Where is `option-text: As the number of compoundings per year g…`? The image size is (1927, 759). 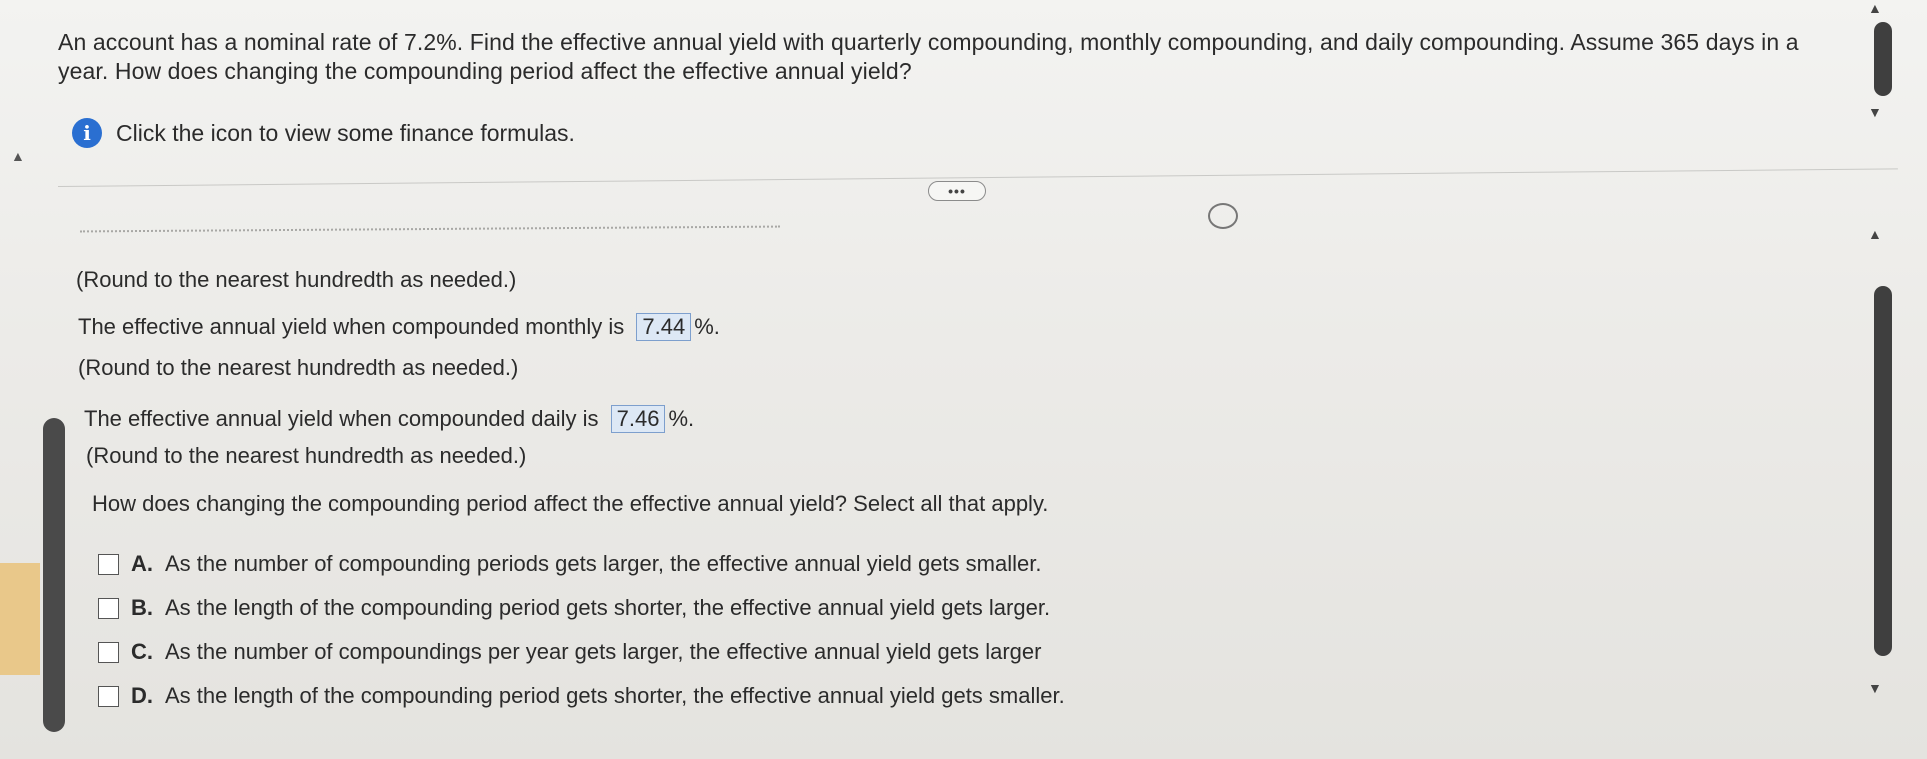 option-text: As the number of compoundings per year g… is located at coordinates (603, 651).